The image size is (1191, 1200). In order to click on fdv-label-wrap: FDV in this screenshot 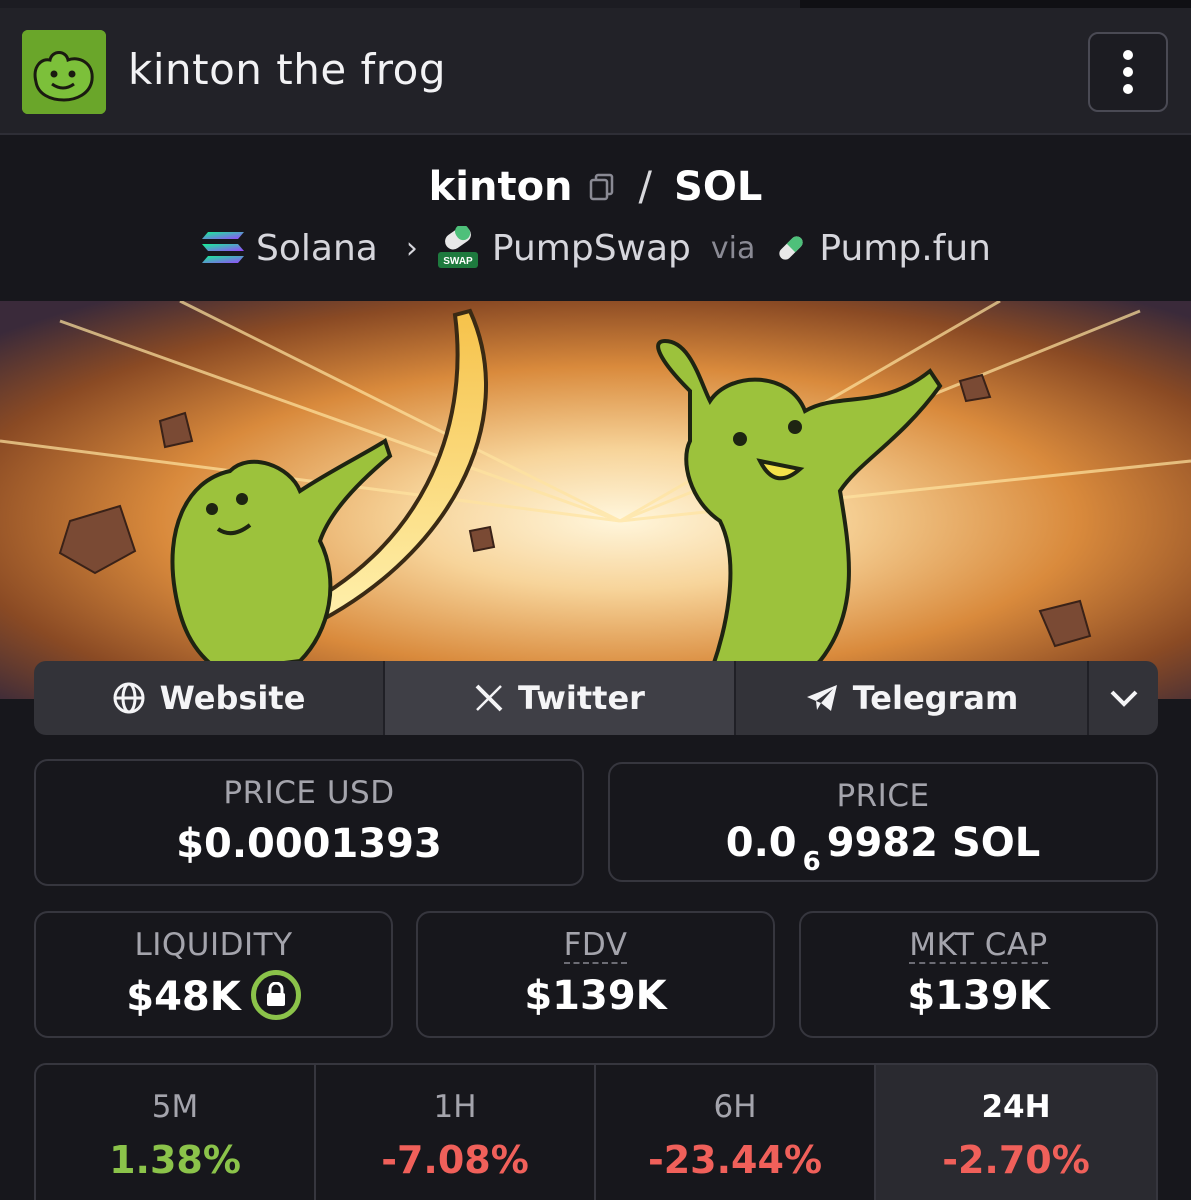, I will do `click(595, 945)`.